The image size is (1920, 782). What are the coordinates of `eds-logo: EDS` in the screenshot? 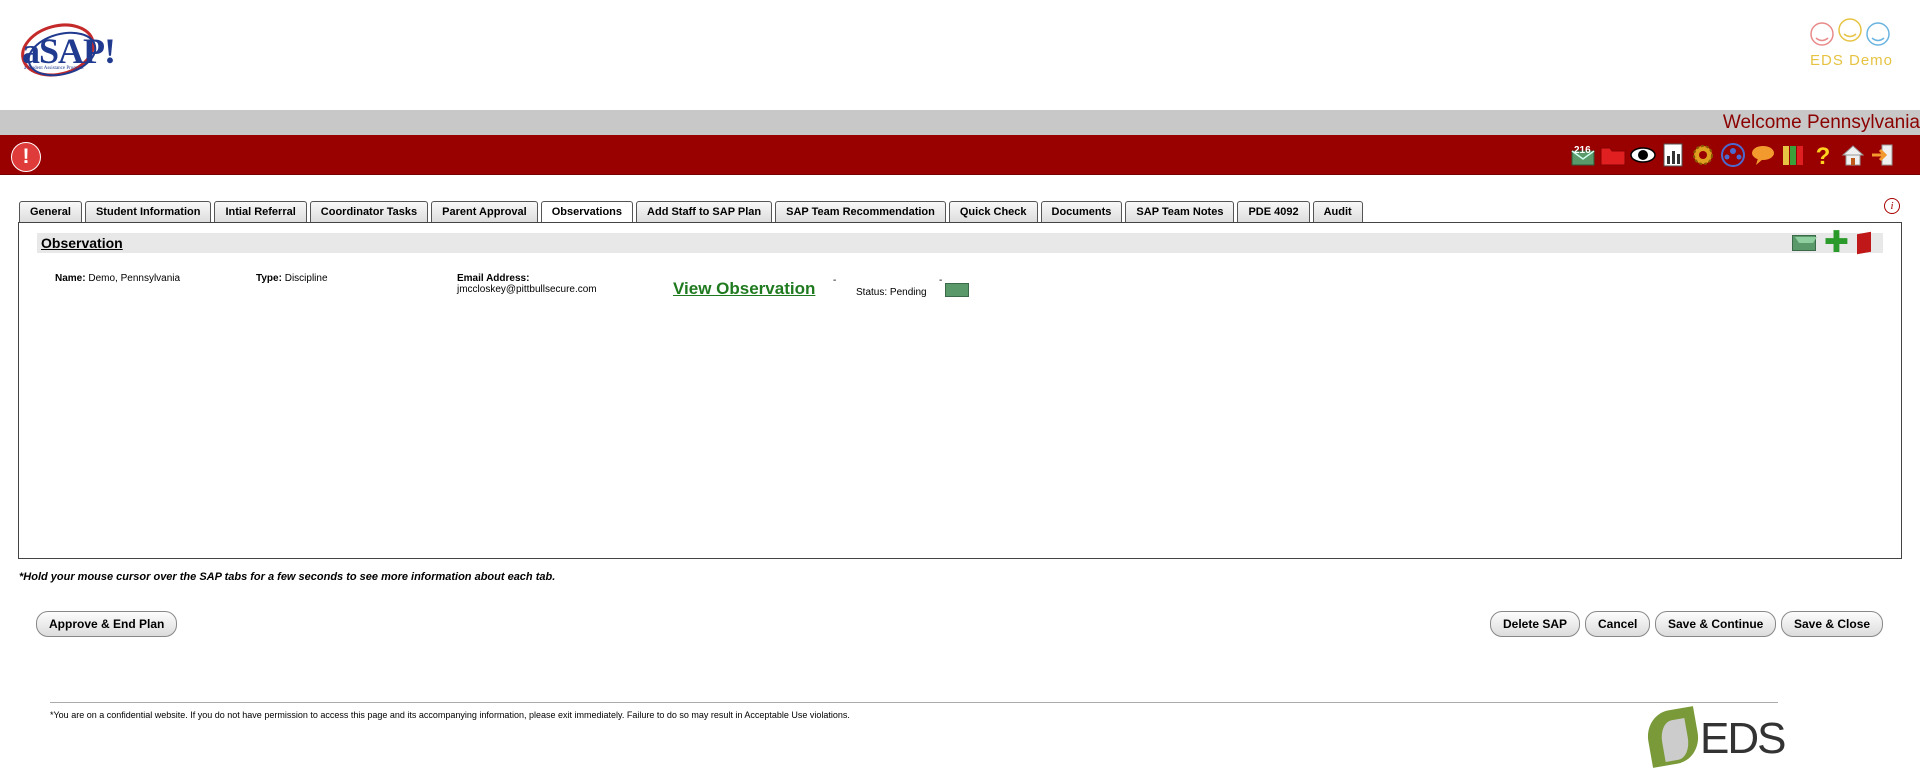 It's located at (1714, 737).